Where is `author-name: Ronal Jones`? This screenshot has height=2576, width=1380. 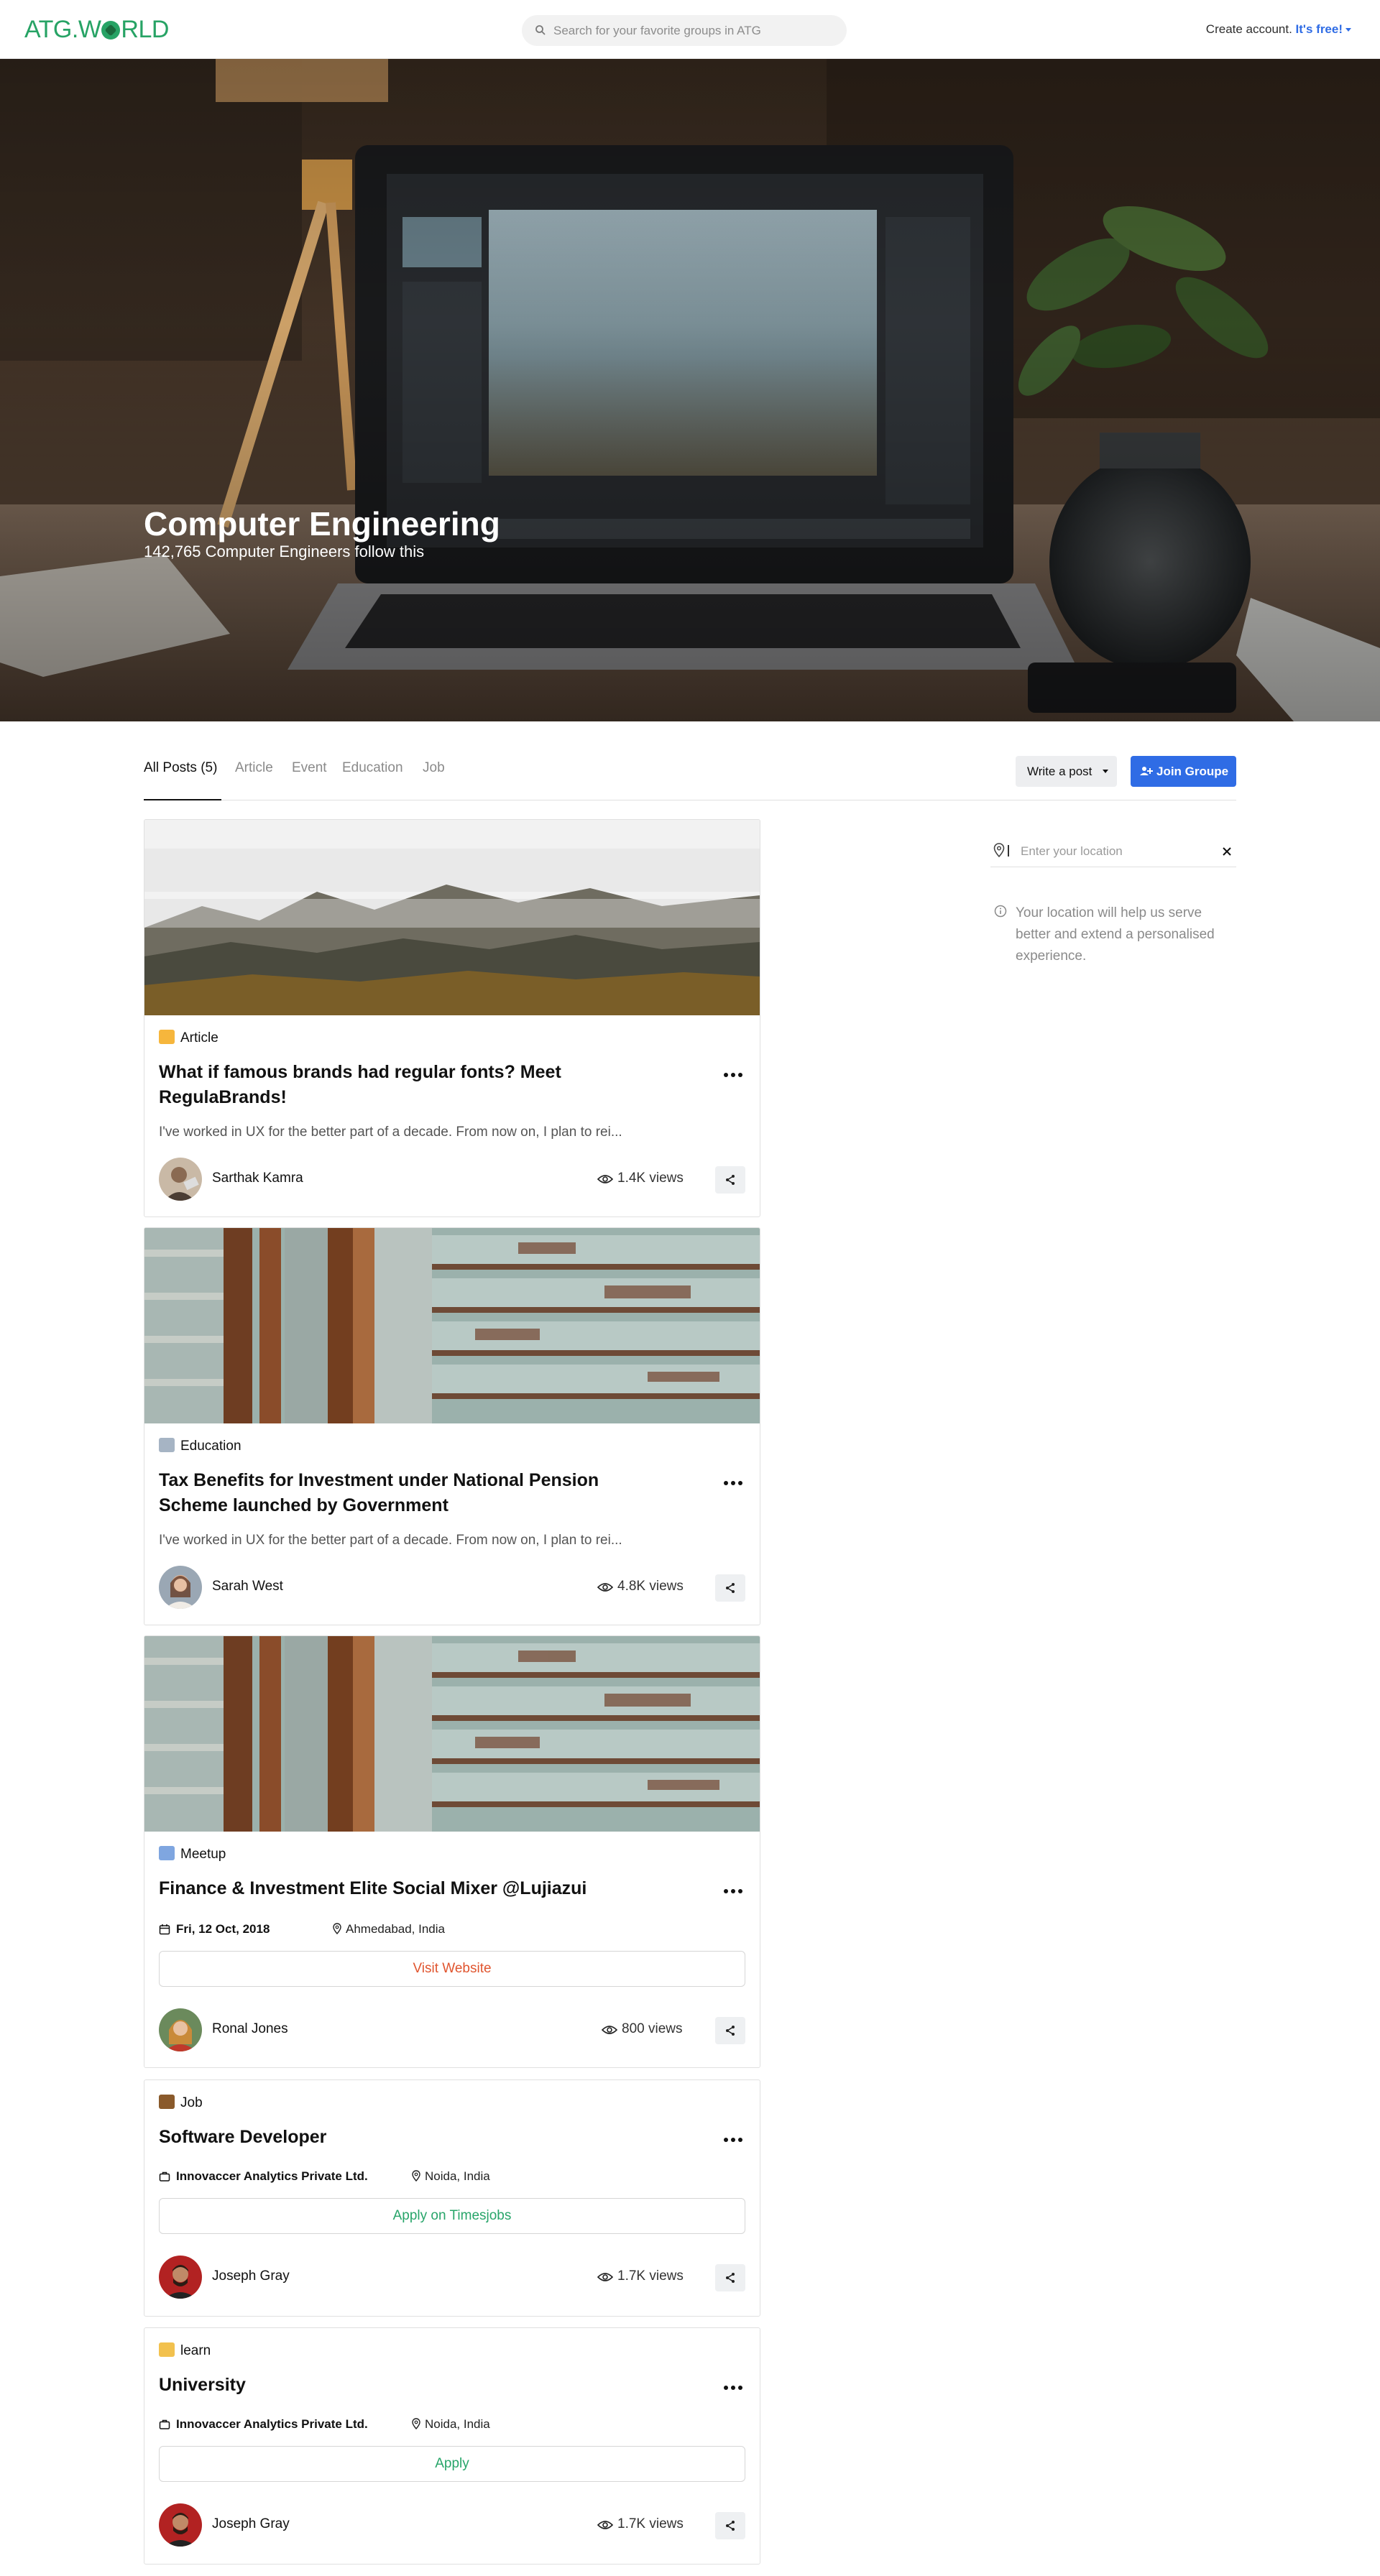 author-name: Ronal Jones is located at coordinates (250, 2029).